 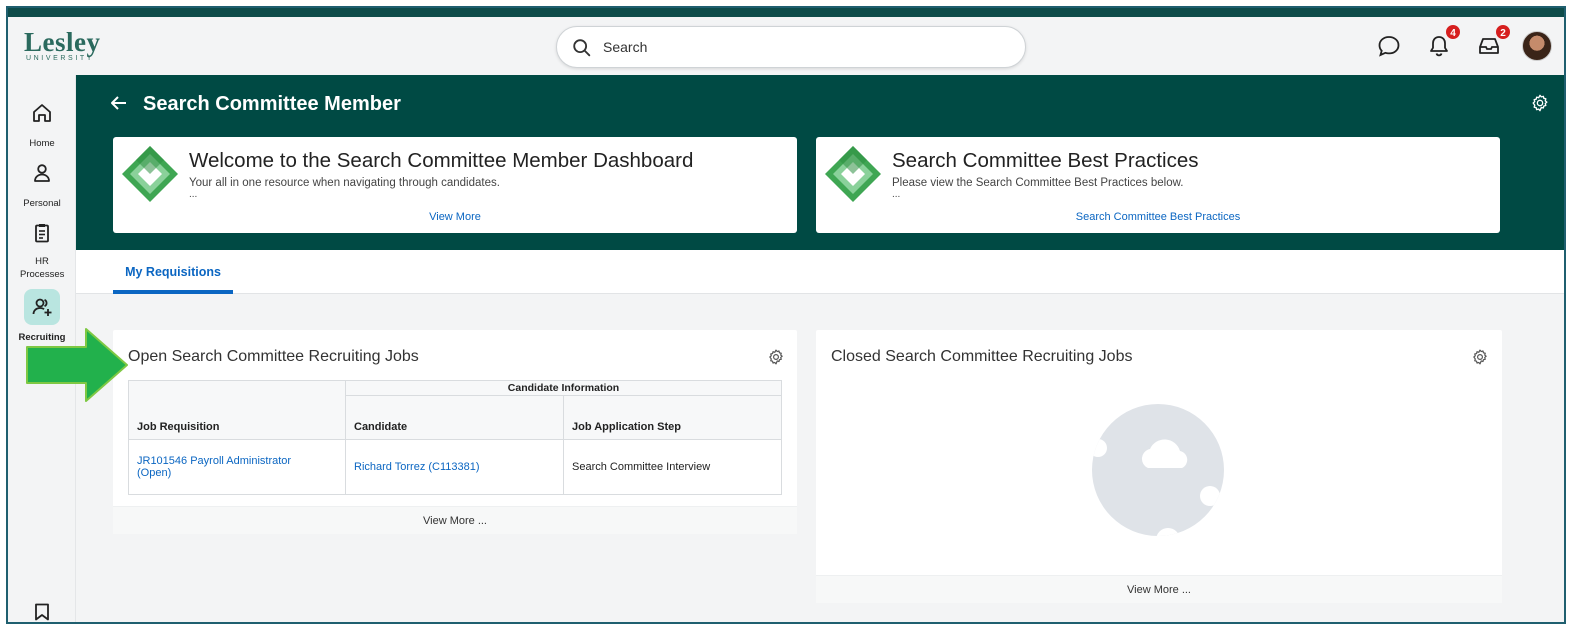 I want to click on recruiting-icon, so click(x=42, y=307).